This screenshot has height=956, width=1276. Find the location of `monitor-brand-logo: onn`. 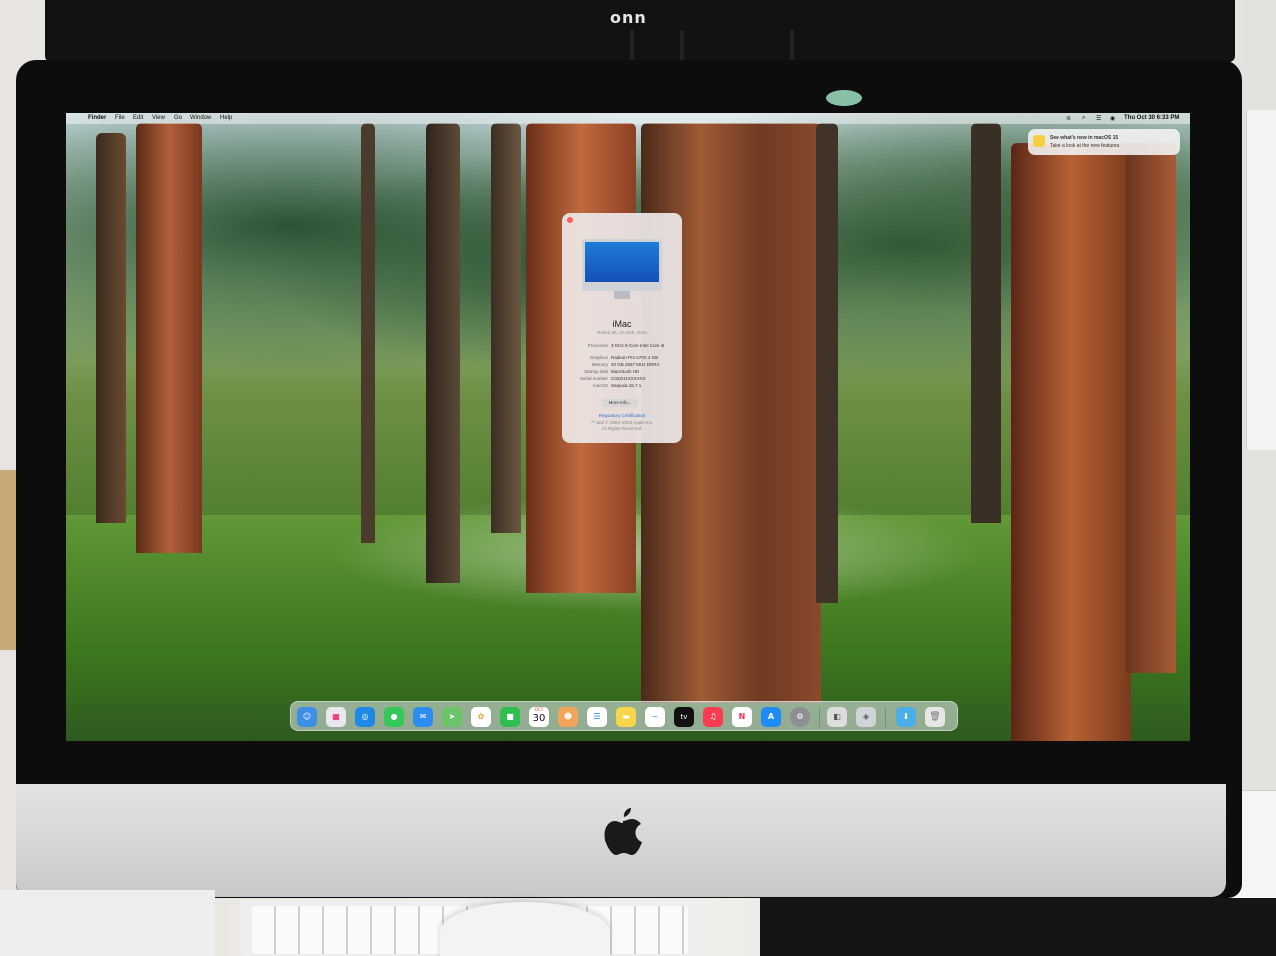

monitor-brand-logo: onn is located at coordinates (628, 17).